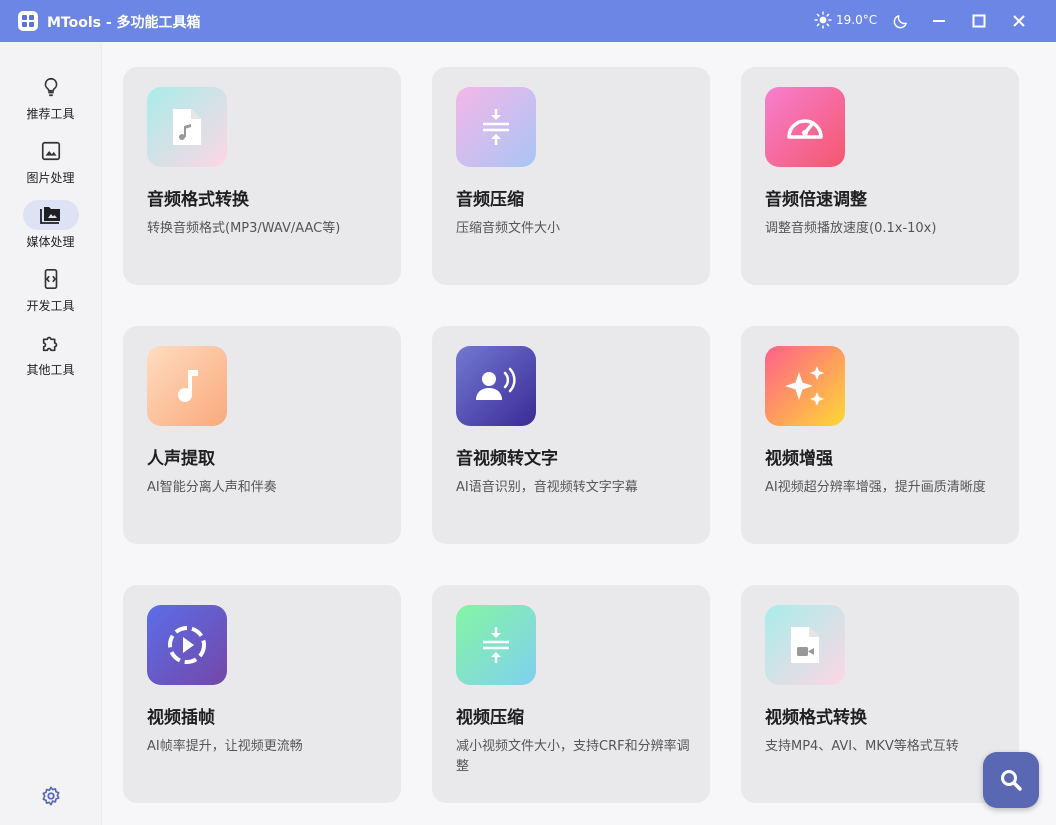  What do you see at coordinates (799, 459) in the screenshot?
I see `card-title: 视频增强` at bounding box center [799, 459].